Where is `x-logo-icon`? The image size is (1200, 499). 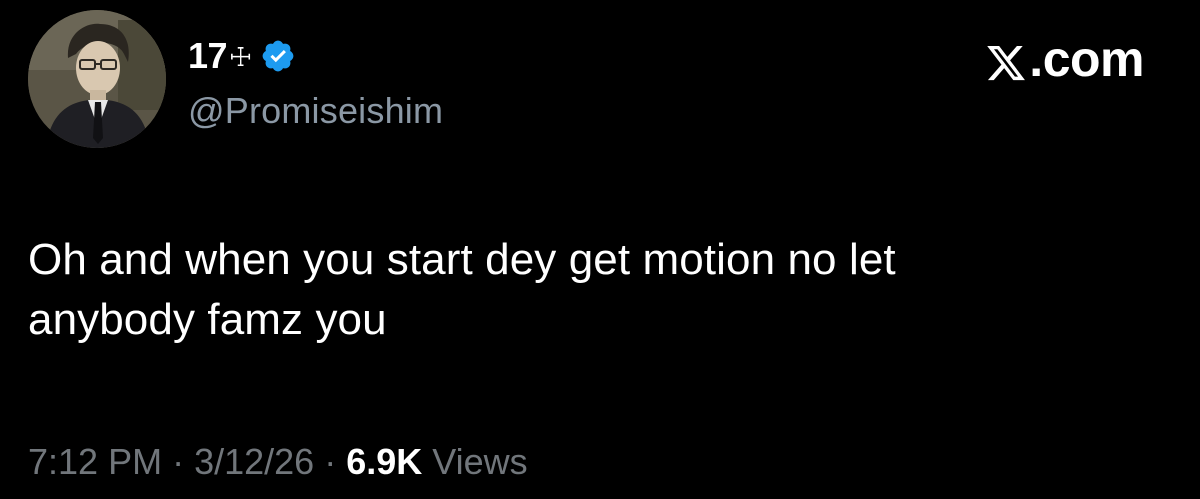
x-logo-icon is located at coordinates (1006, 59).